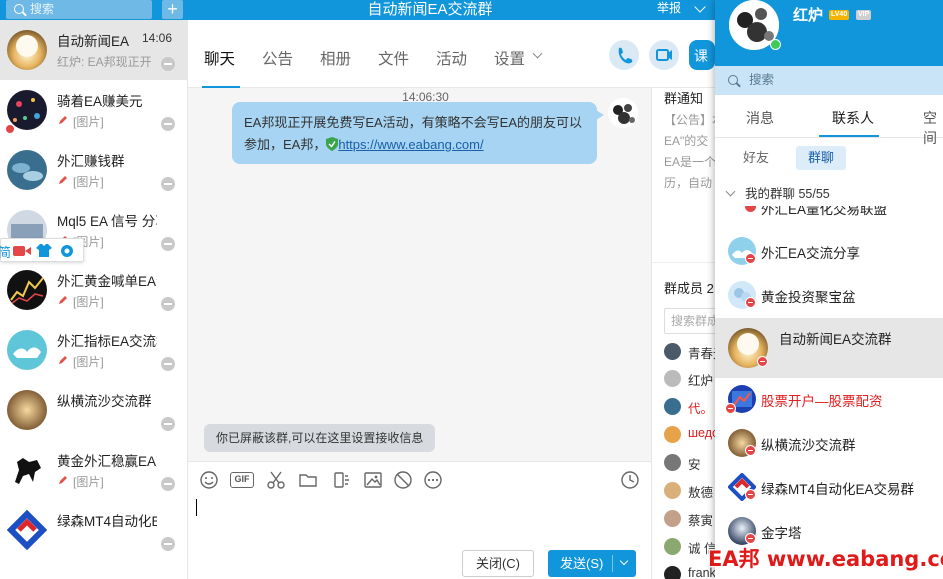 The image size is (943, 579). Describe the element at coordinates (5, 251) in the screenshot. I see `toolbar-label: 简` at that location.